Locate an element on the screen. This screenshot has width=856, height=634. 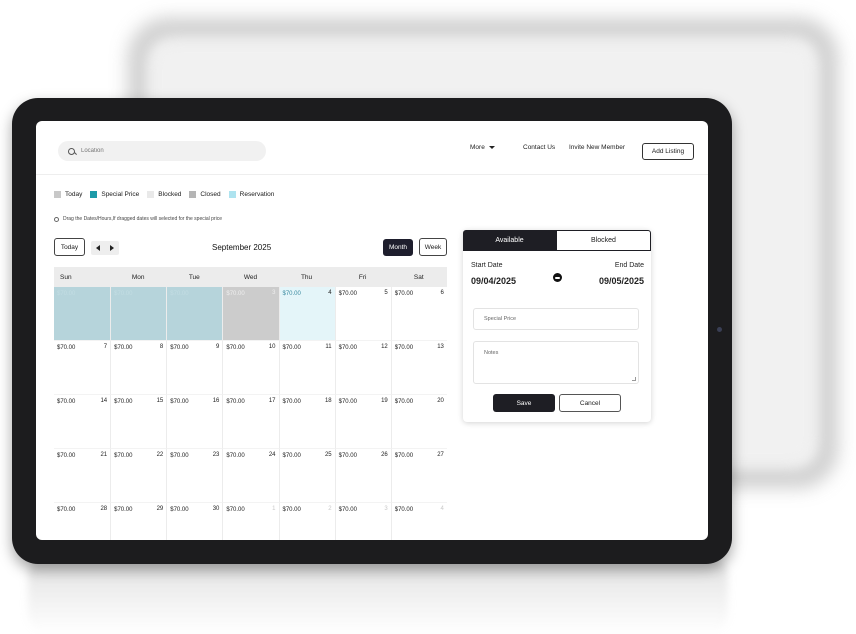
calendar-day-cell: $70.00 10 is located at coordinates (250, 368).